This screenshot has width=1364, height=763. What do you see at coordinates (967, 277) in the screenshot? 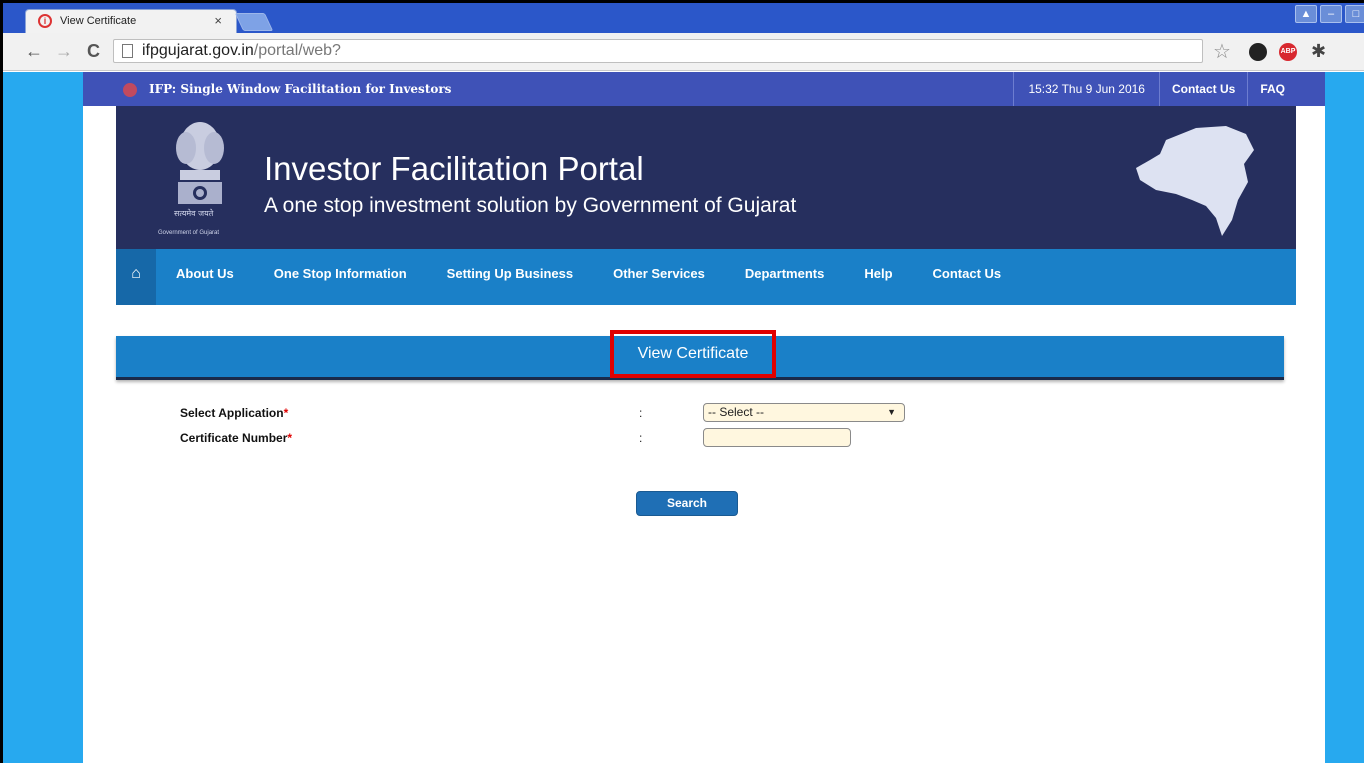
I see `nav-contact-us: Contact Us` at bounding box center [967, 277].